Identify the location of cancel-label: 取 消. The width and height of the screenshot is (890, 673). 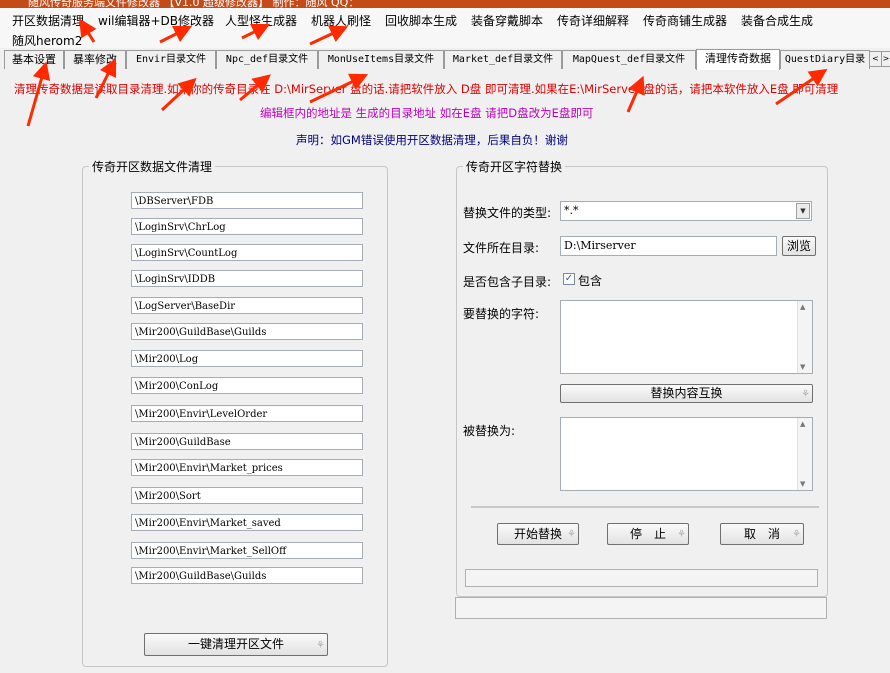
(761, 534).